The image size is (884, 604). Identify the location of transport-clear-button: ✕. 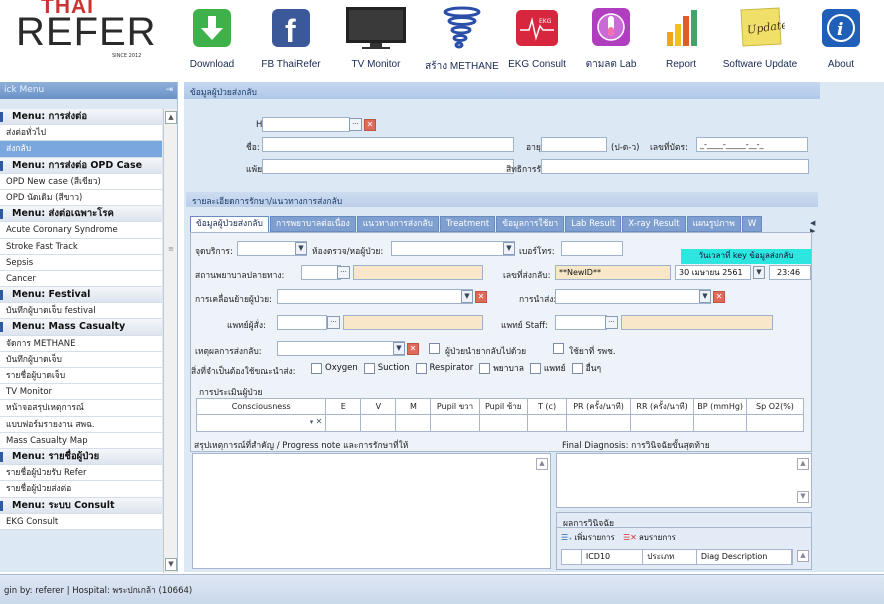
(719, 297).